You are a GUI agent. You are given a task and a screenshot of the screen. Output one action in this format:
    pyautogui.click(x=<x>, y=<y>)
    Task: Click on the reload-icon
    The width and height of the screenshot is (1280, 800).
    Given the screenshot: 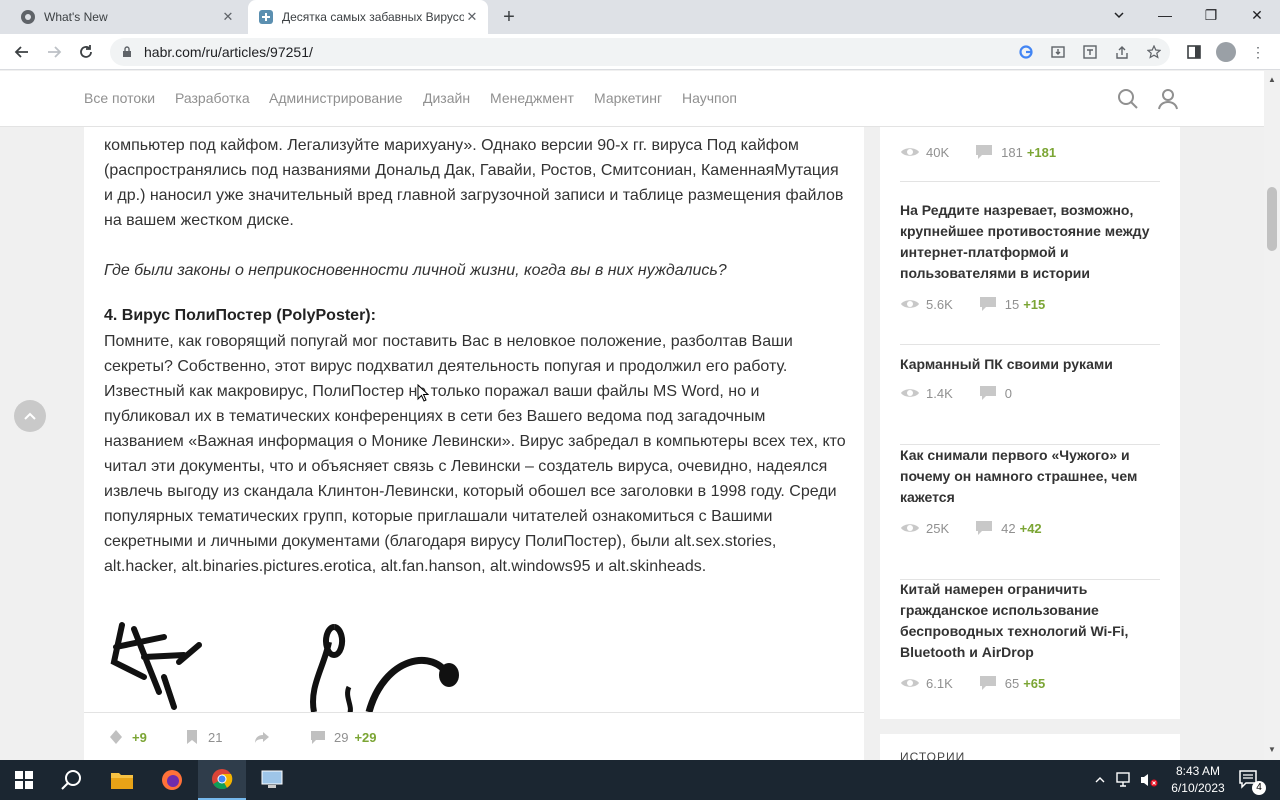 What is the action you would take?
    pyautogui.click(x=86, y=52)
    